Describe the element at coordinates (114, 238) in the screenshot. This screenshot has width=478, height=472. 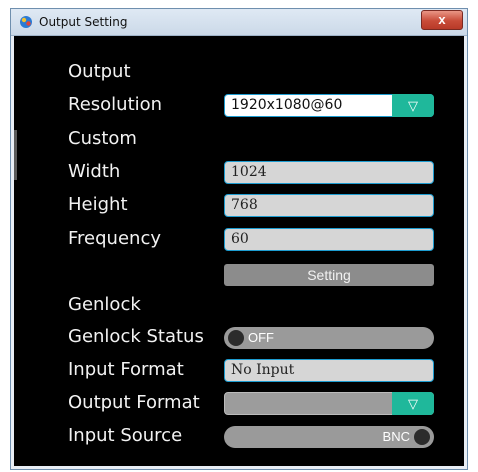
I see `frequency-label: Frequency` at that location.